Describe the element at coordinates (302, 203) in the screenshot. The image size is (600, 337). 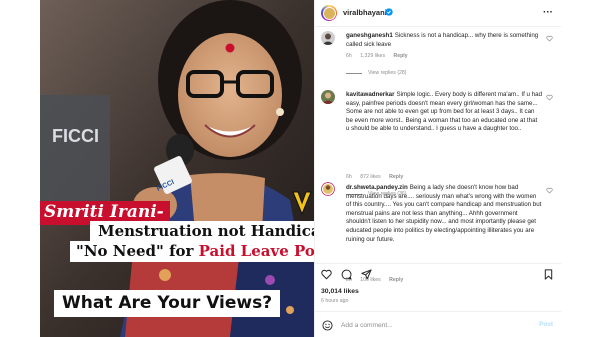
I see `brand-logo-icon` at that location.